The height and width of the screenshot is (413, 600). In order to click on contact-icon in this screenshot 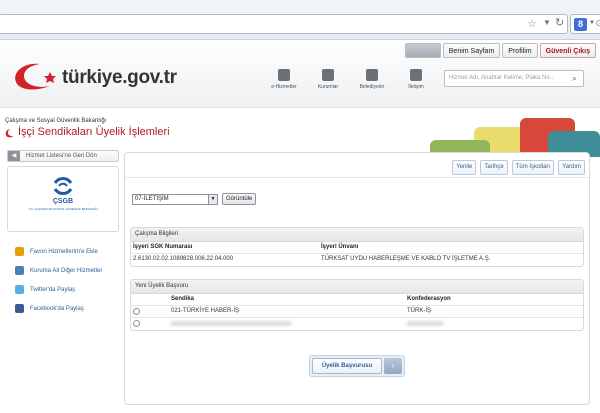, I will do `click(416, 75)`.